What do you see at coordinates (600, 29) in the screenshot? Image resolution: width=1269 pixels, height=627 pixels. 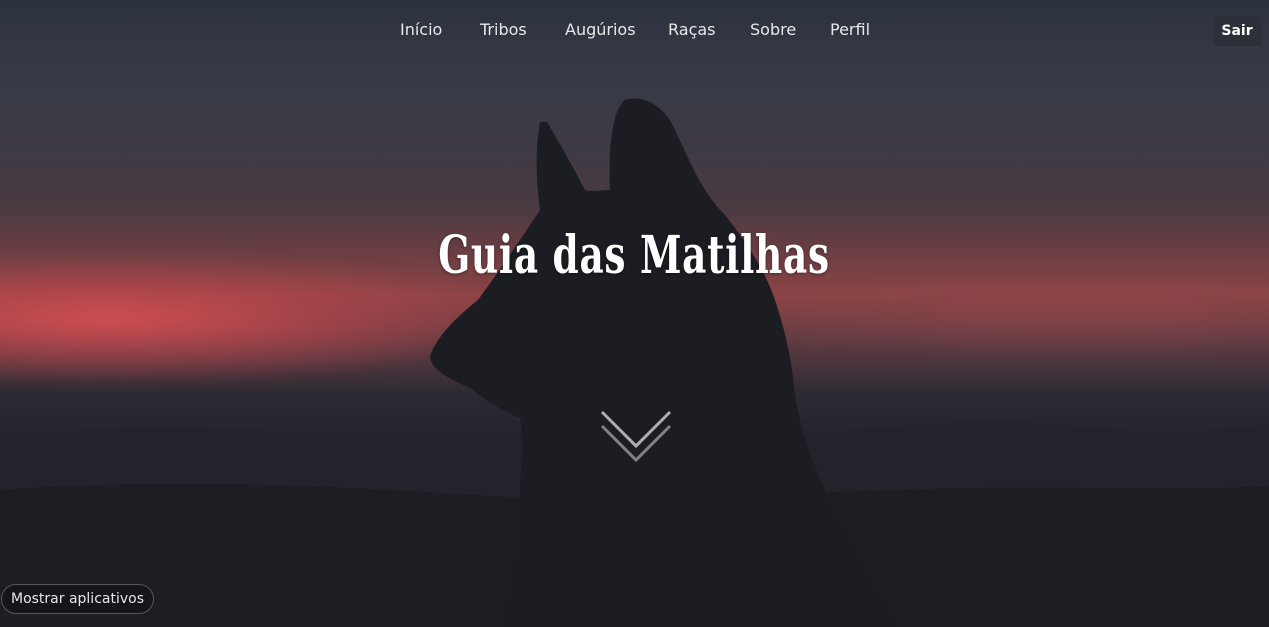 I see `nav-item-augurios: Augúrios` at bounding box center [600, 29].